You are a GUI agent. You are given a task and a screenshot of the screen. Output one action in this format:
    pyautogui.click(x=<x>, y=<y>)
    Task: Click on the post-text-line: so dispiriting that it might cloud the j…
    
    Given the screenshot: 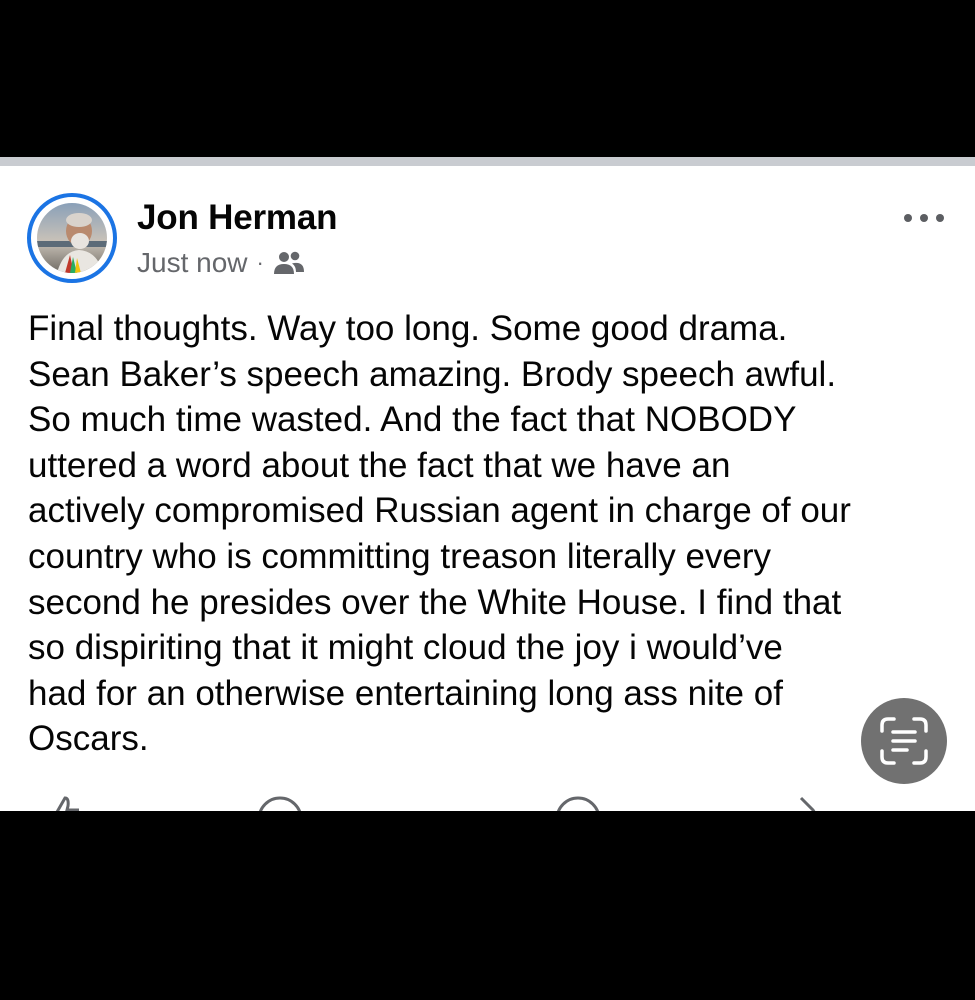 What is the action you would take?
    pyautogui.click(x=405, y=648)
    